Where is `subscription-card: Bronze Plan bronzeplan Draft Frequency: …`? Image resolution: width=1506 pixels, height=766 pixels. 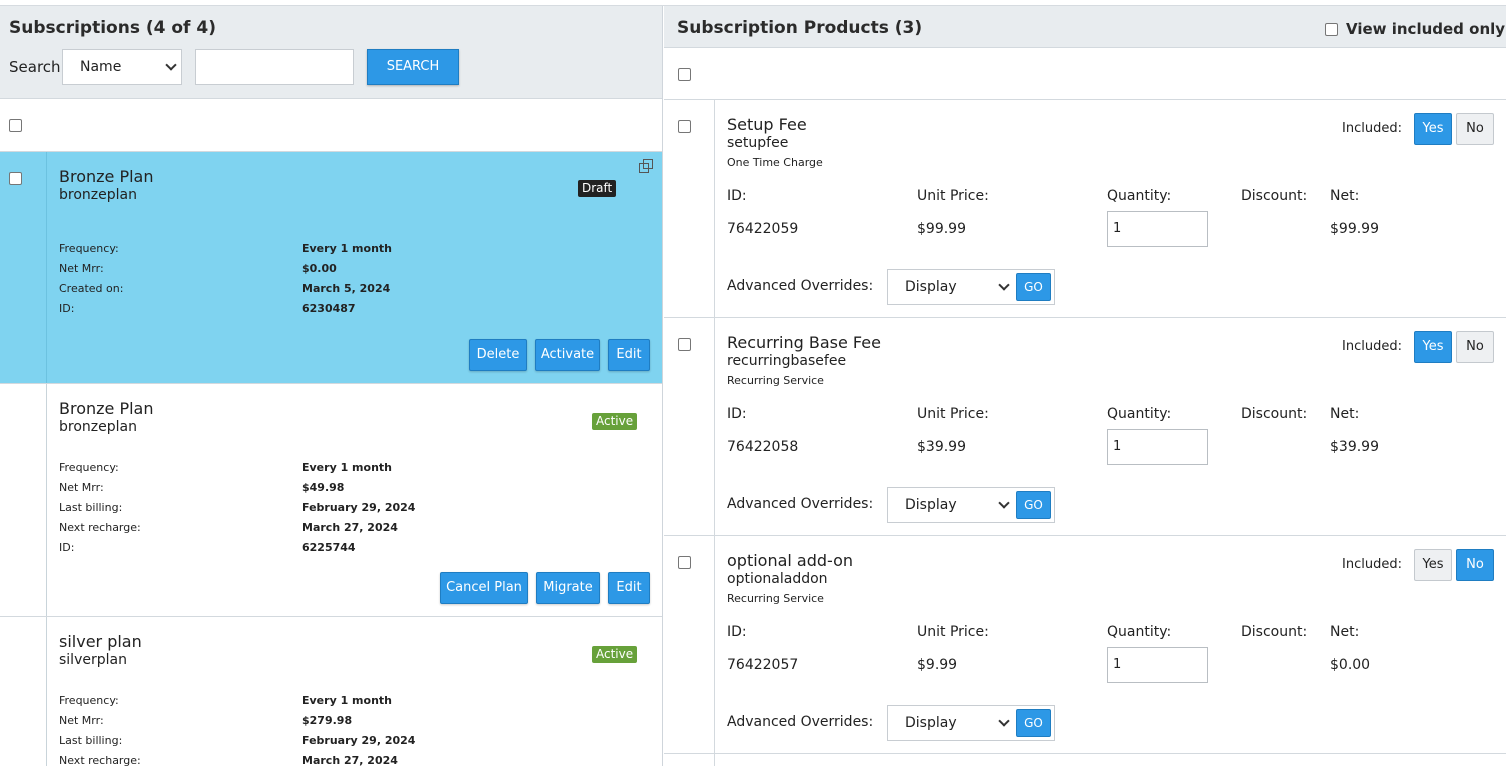 subscription-card: Bronze Plan bronzeplan Draft Frequency: … is located at coordinates (331, 268).